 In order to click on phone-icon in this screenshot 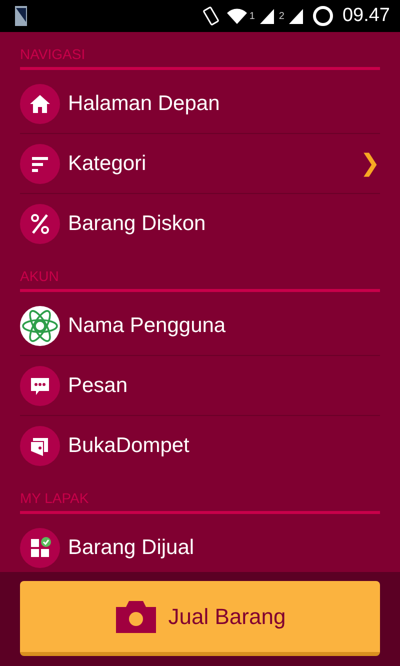, I will do `click(21, 16)`.